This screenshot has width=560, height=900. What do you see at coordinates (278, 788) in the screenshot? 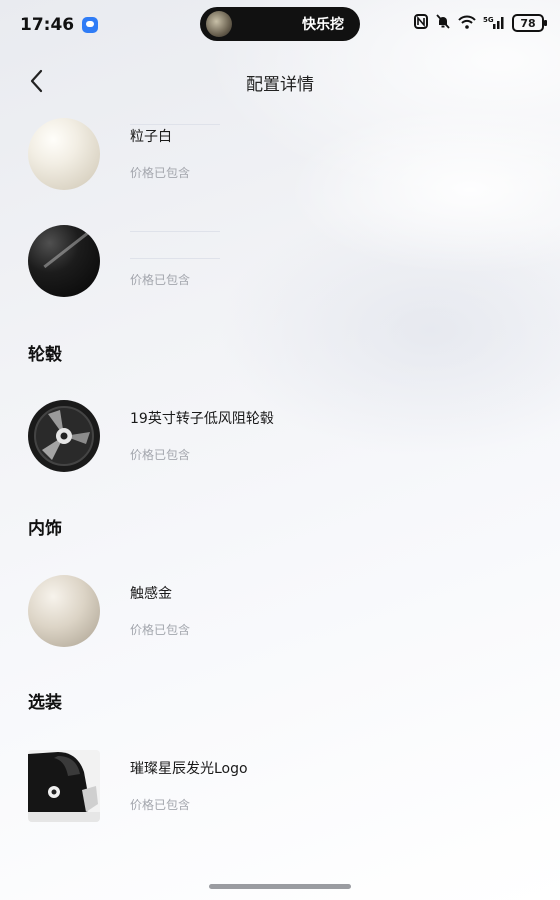
I see `list-item-options: 璀璨星辰发光Logo 价格已包含` at bounding box center [278, 788].